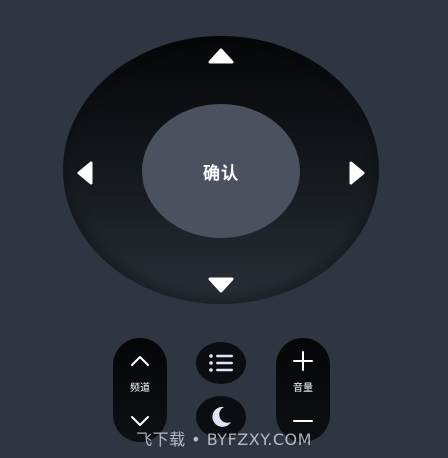  I want to click on triangle-left-icon, so click(85, 173).